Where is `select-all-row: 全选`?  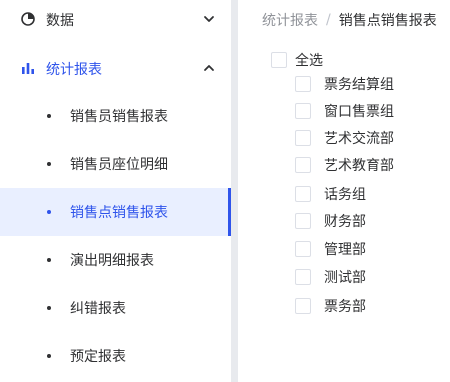 select-all-row: 全选 is located at coordinates (297, 60).